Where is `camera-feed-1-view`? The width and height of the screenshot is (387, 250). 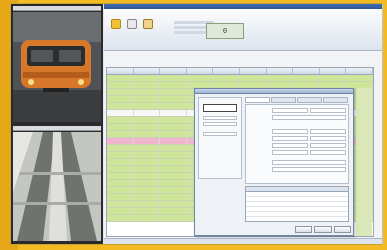 camera-feed-1-view is located at coordinates (57, 67).